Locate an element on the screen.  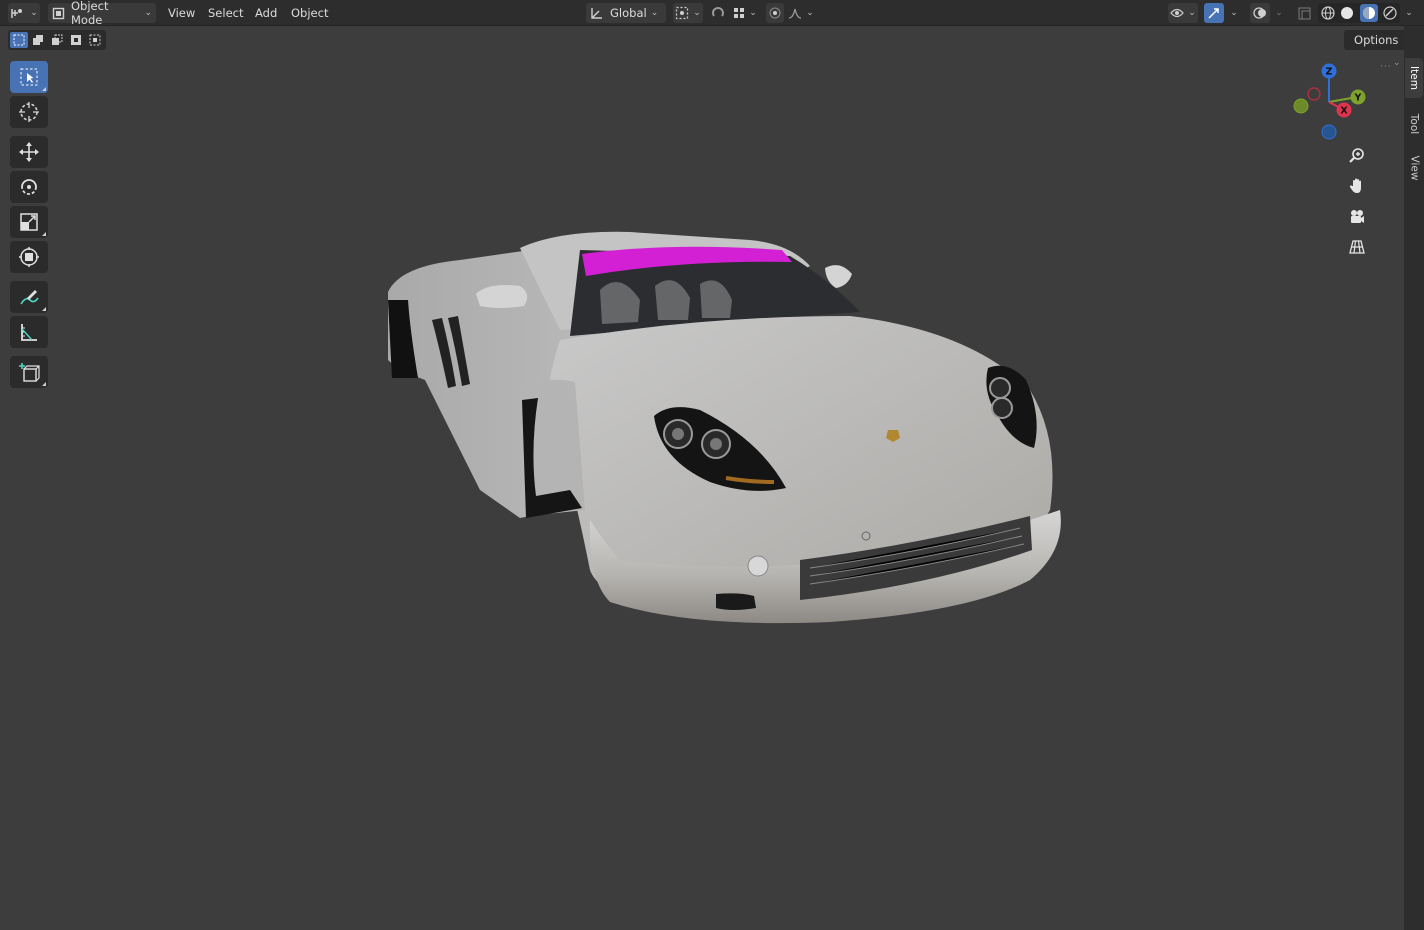
rotate-tool is located at coordinates (29, 187).